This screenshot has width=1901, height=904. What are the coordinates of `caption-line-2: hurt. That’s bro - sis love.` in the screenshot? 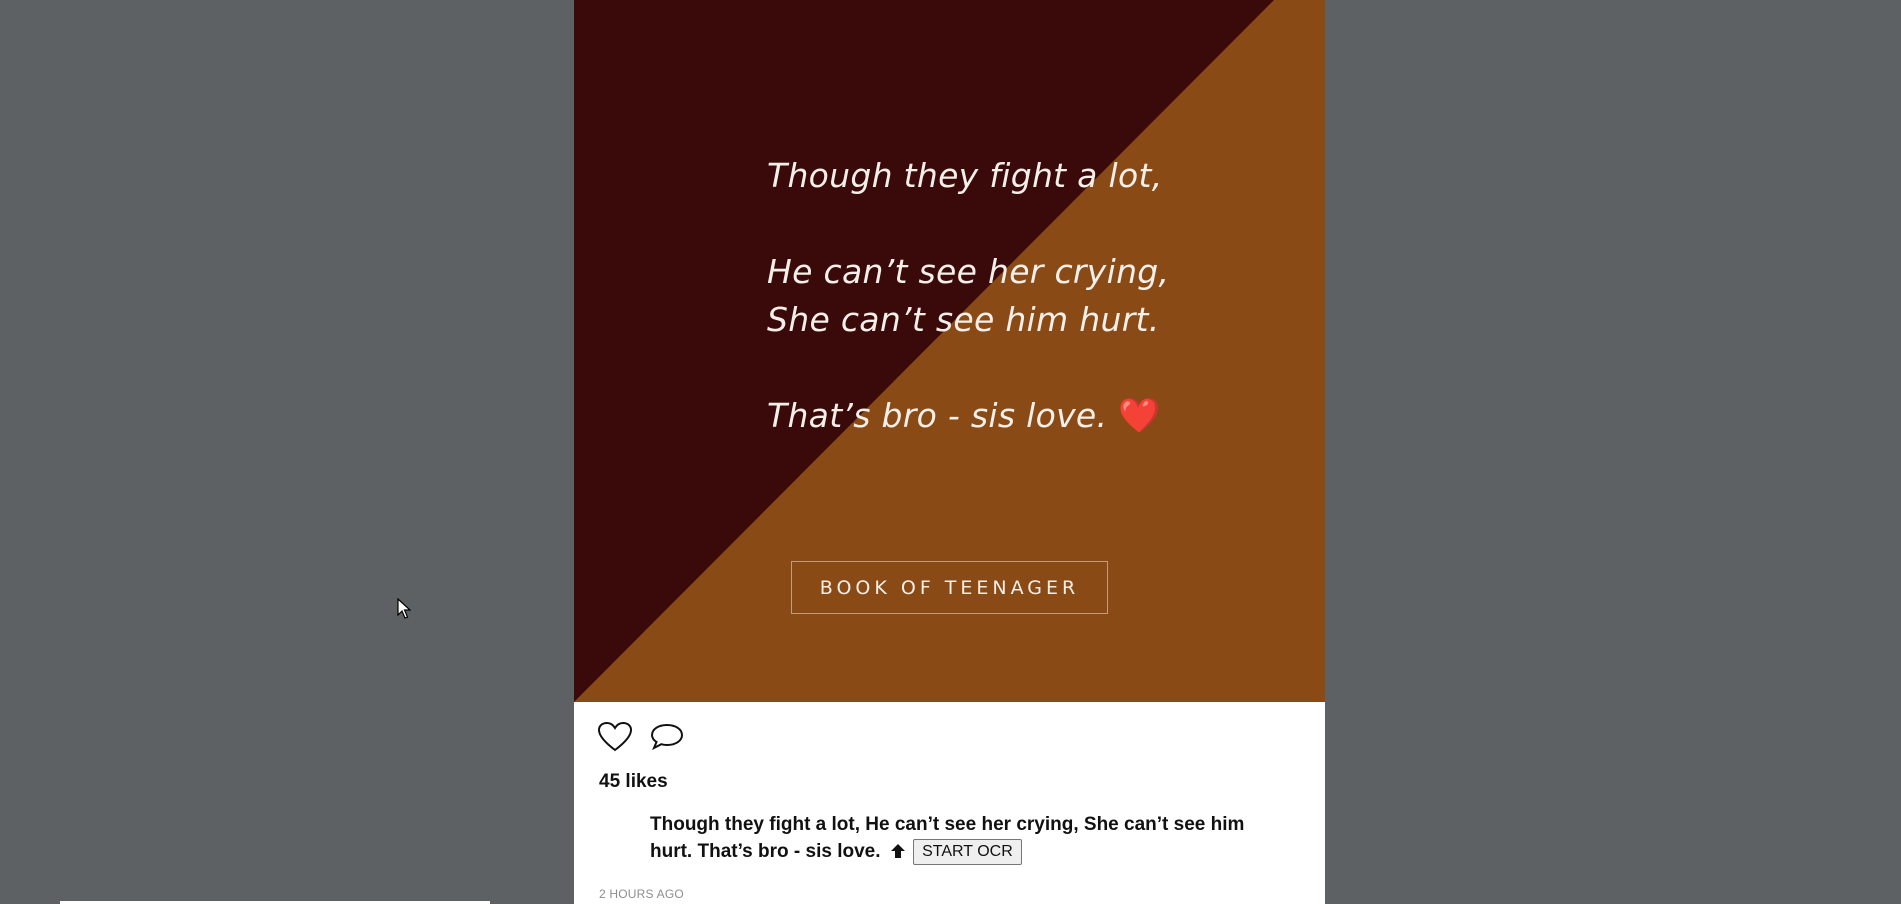 It's located at (765, 851).